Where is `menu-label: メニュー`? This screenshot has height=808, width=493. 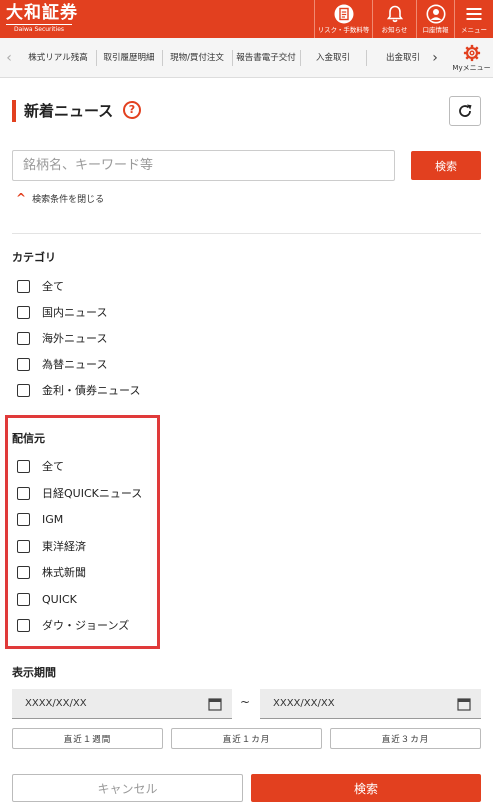
menu-label: メニュー is located at coordinates (474, 30).